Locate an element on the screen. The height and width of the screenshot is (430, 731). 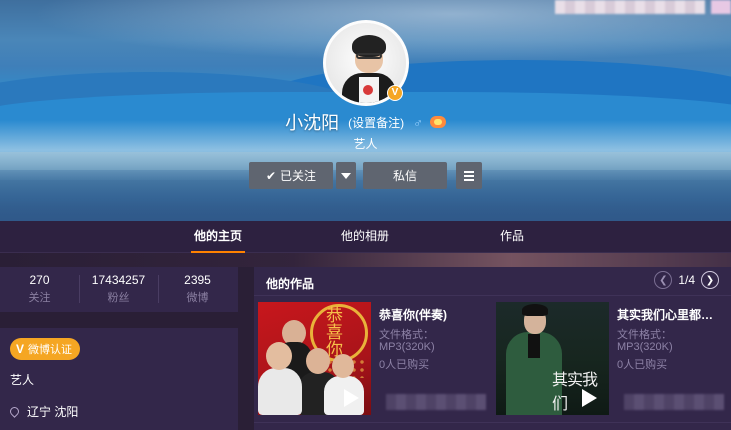
stat-label: 关注 is located at coordinates (39, 298).